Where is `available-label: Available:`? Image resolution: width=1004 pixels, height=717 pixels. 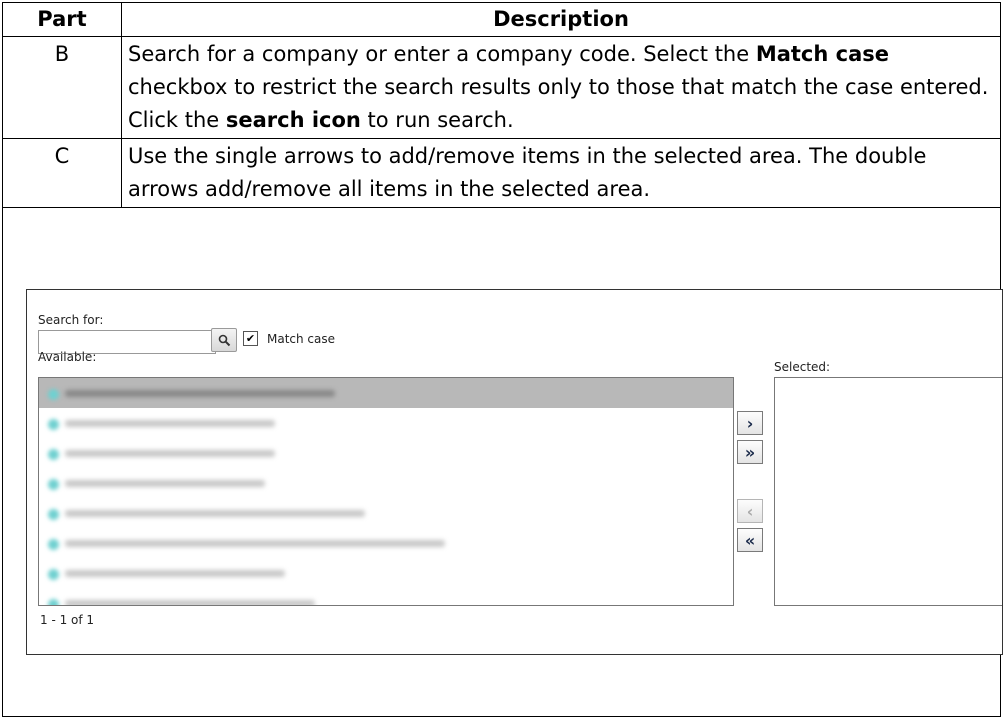 available-label: Available: is located at coordinates (67, 357).